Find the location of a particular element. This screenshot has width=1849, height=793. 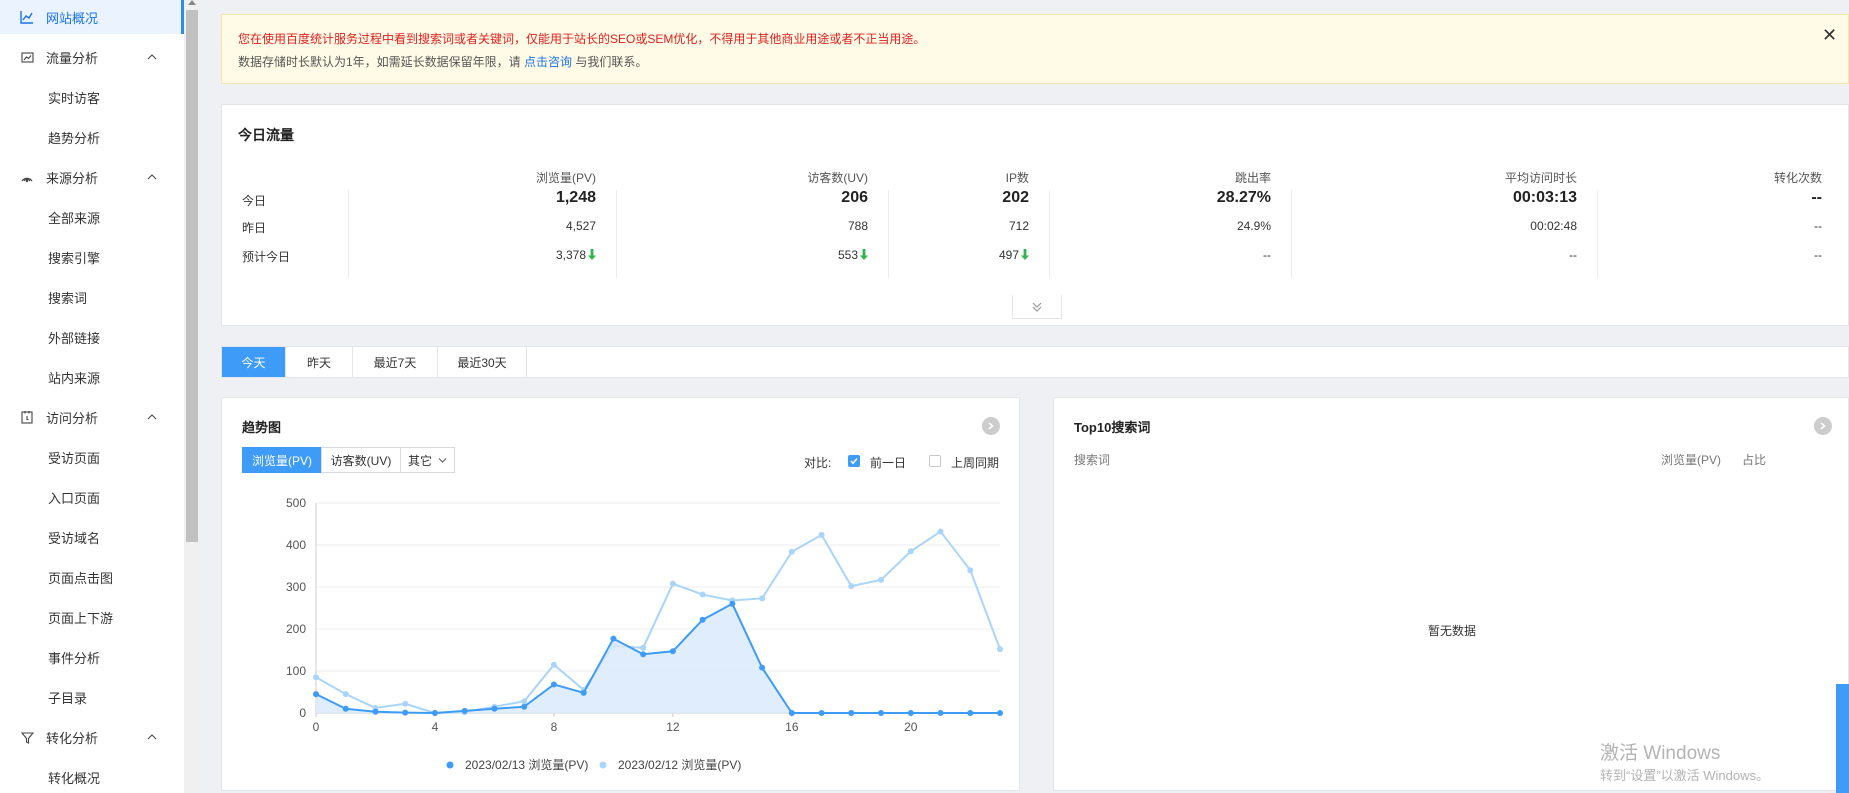

sidebar-item: 页面上下游 is located at coordinates (92, 617).